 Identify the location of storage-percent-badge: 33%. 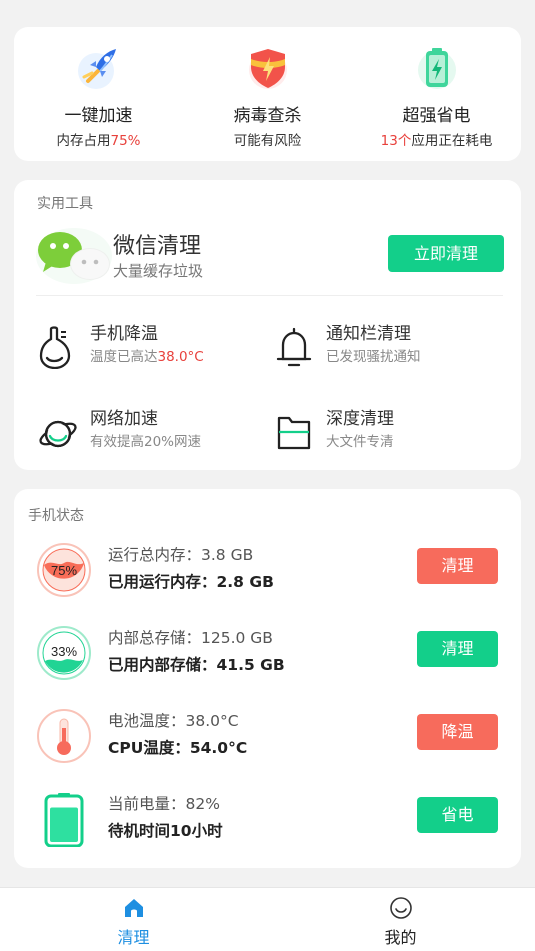
(64, 651).